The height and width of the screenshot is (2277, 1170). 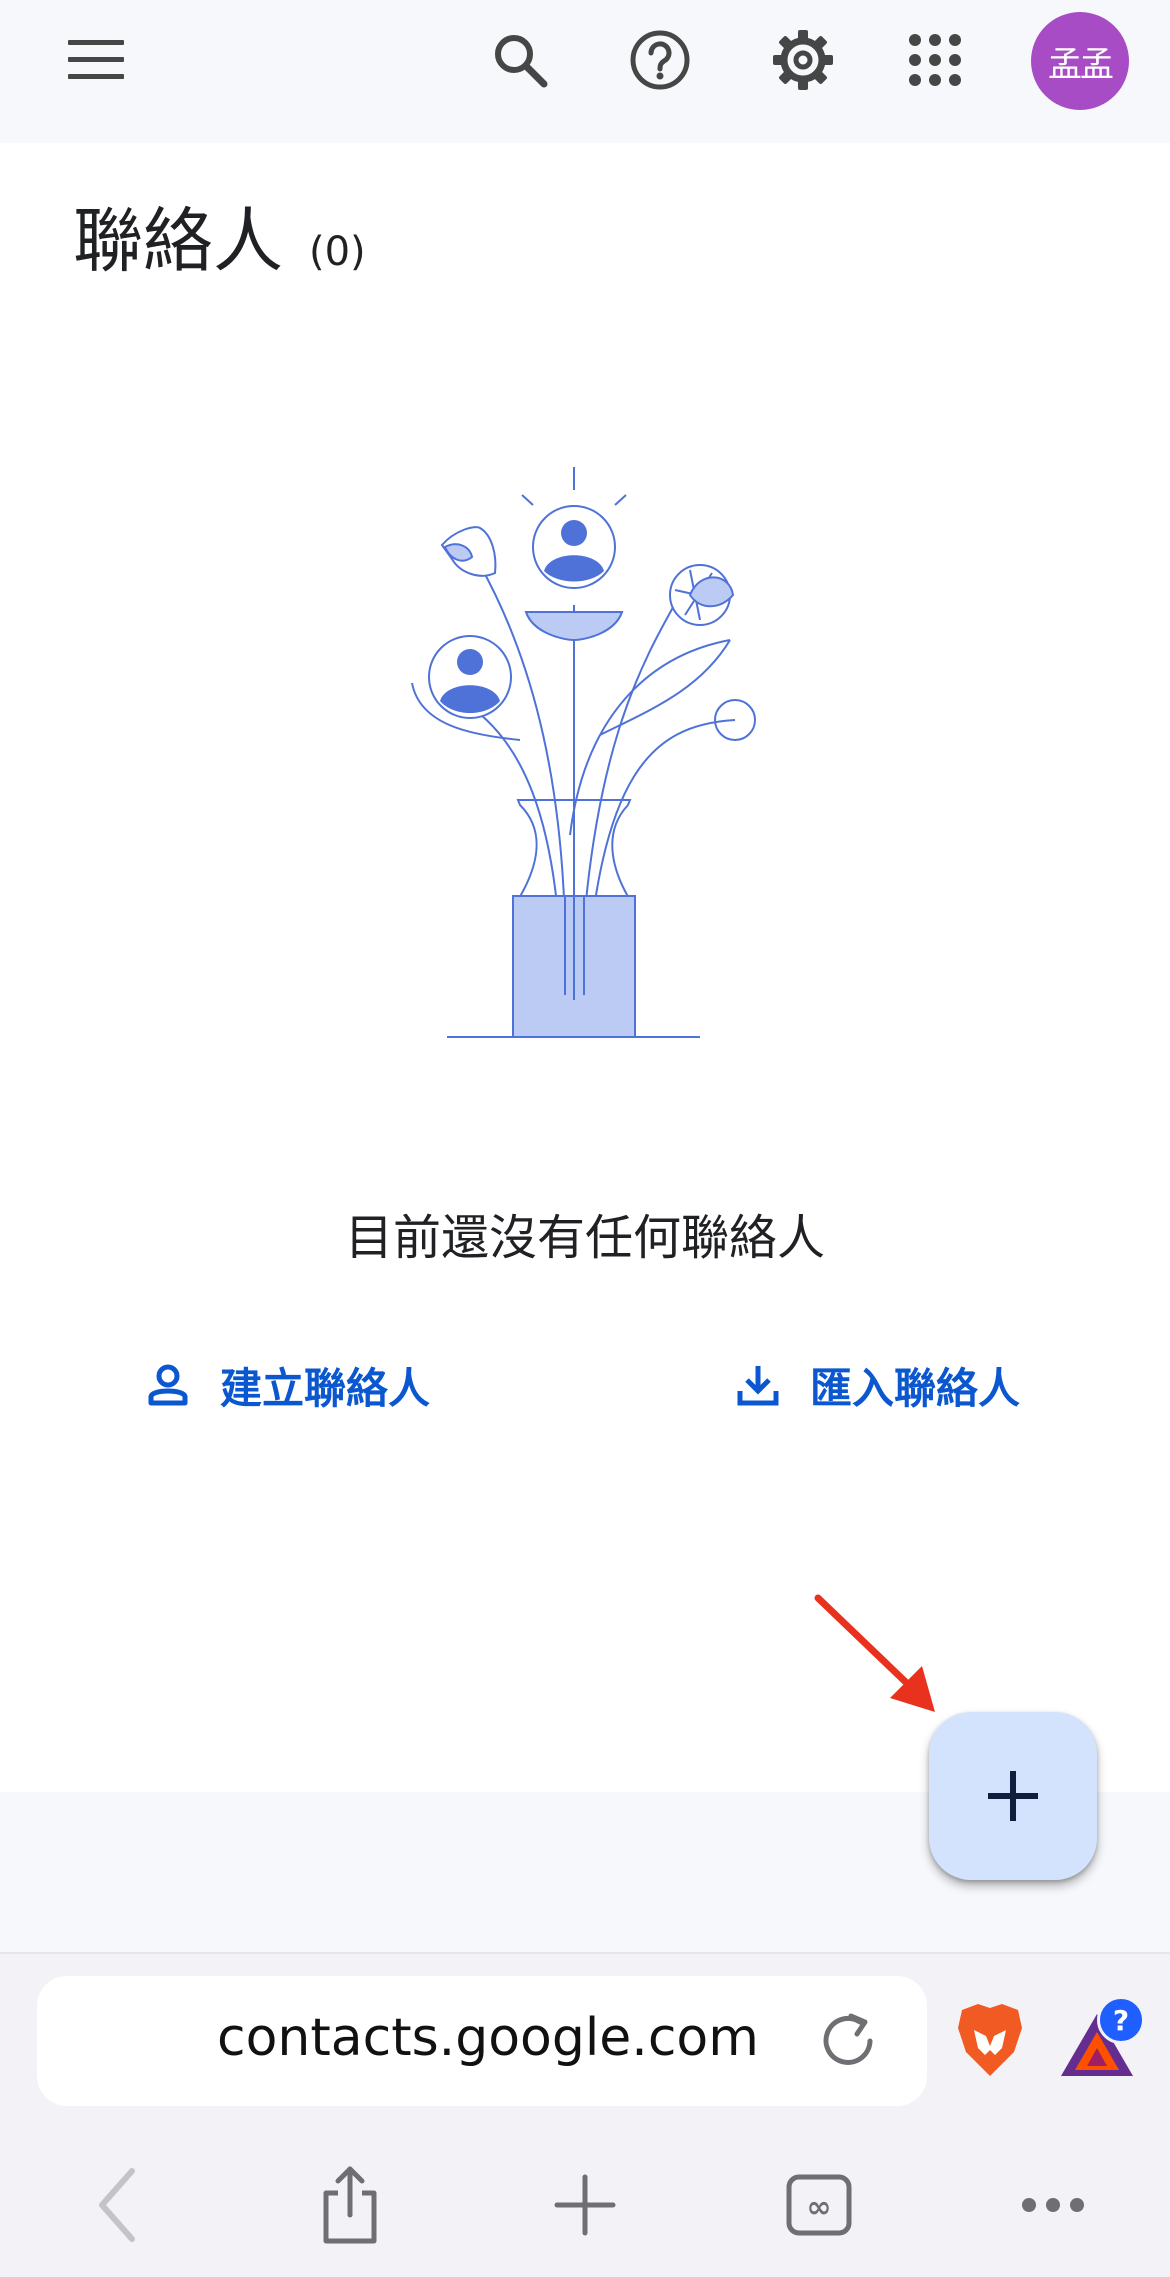 I want to click on import-contacts-label: 匯入聯絡人, so click(x=915, y=1388).